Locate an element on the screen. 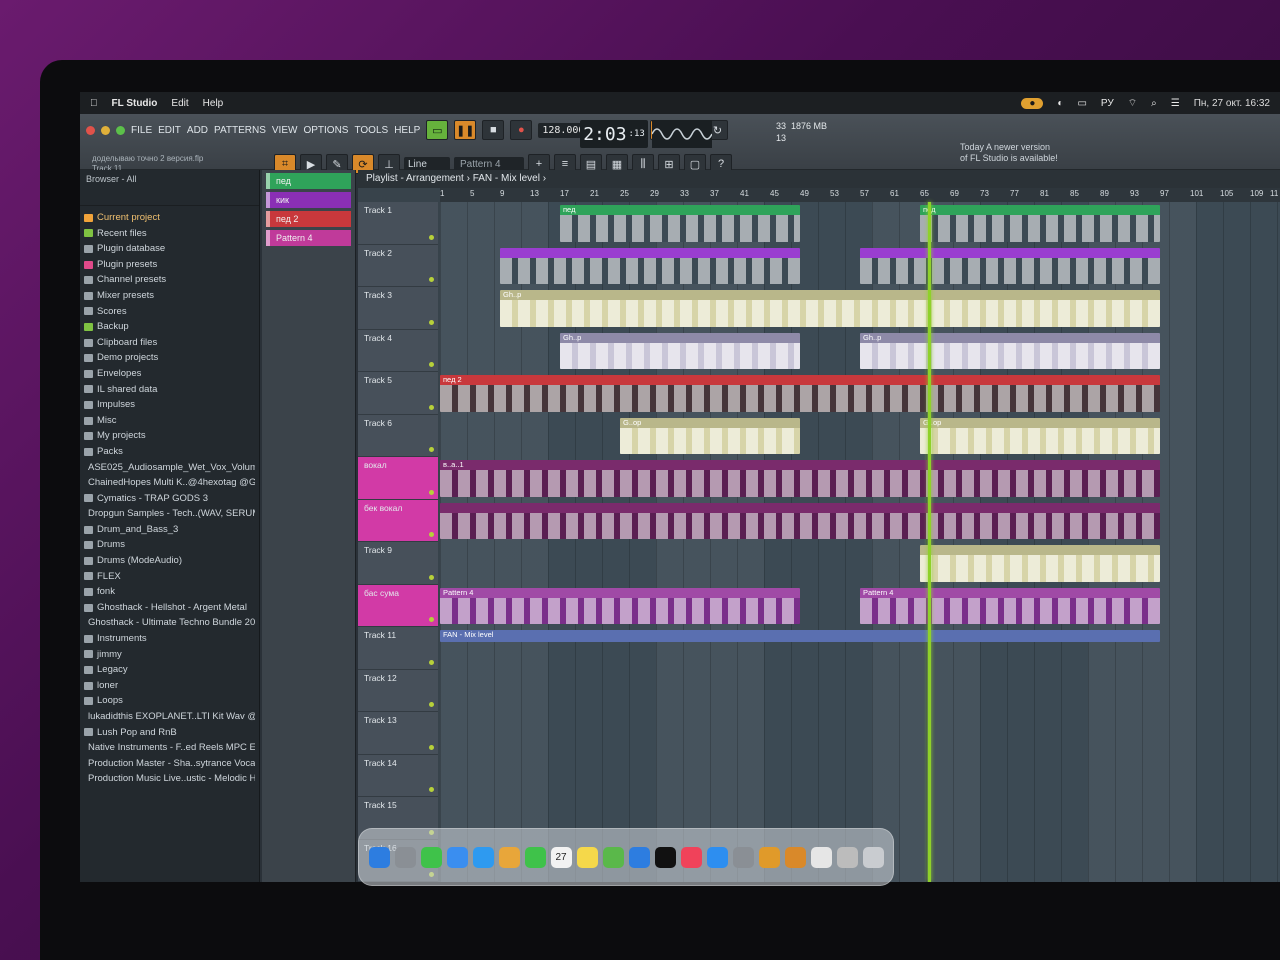 This screenshot has width=1280, height=960. safari-icon is located at coordinates (483, 857).